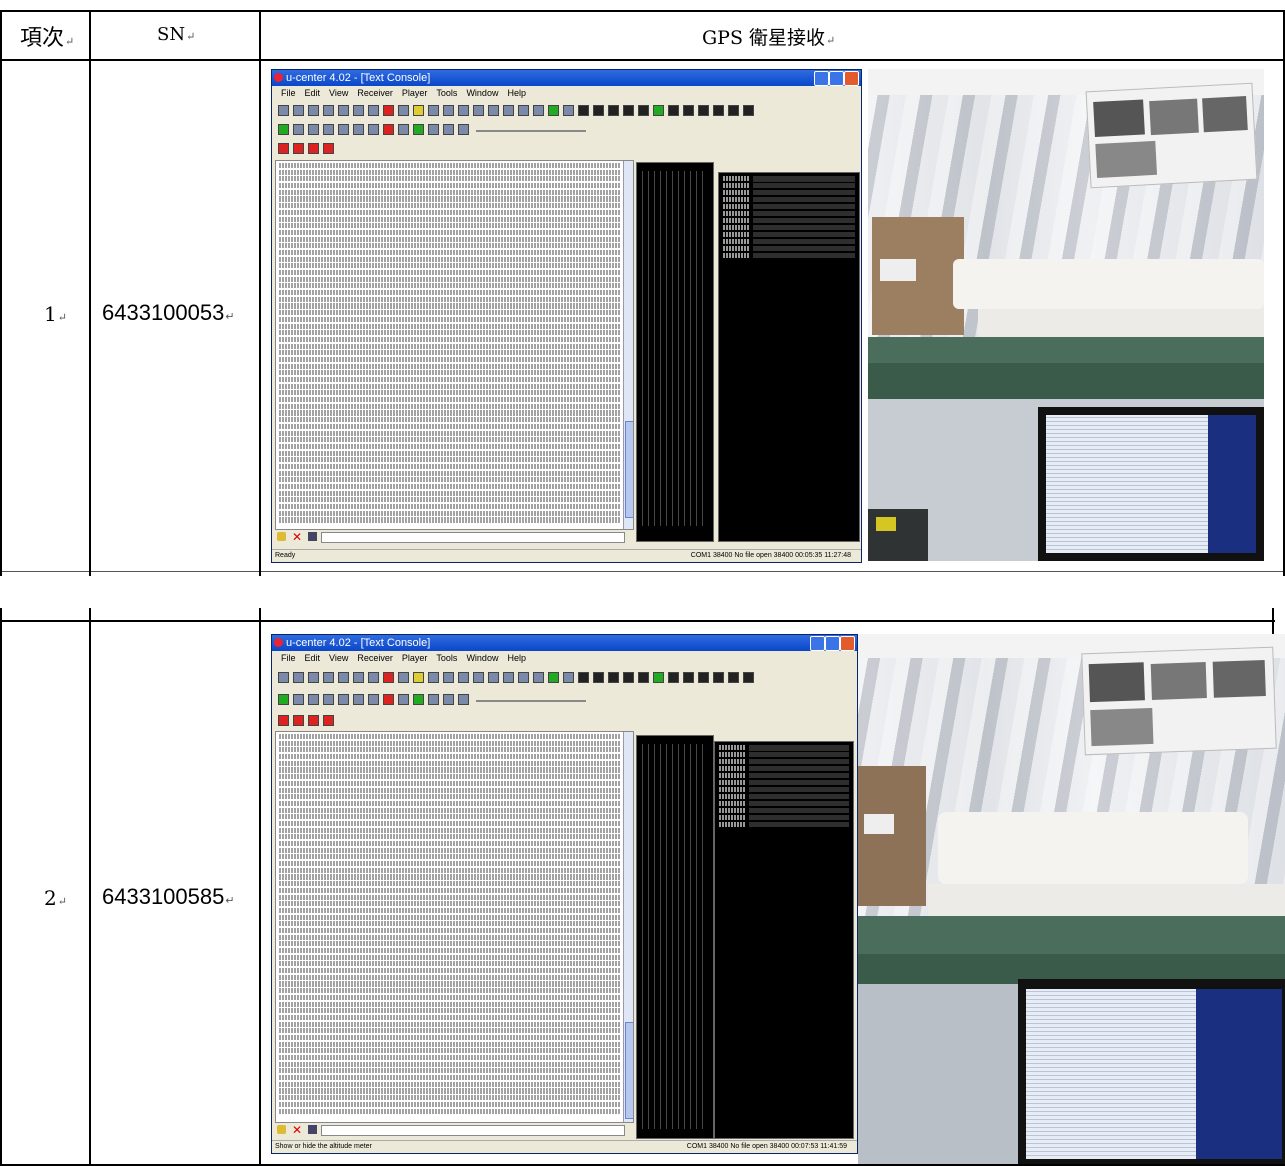 Image resolution: width=1285 pixels, height=1166 pixels. What do you see at coordinates (675, 352) in the screenshot?
I see `altitude-meter-panel` at bounding box center [675, 352].